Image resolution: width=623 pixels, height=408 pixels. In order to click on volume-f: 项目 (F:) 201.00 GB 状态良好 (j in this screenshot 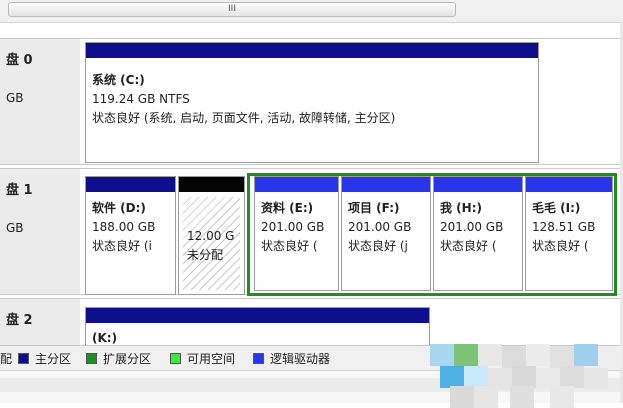, I will do `click(386, 233)`.